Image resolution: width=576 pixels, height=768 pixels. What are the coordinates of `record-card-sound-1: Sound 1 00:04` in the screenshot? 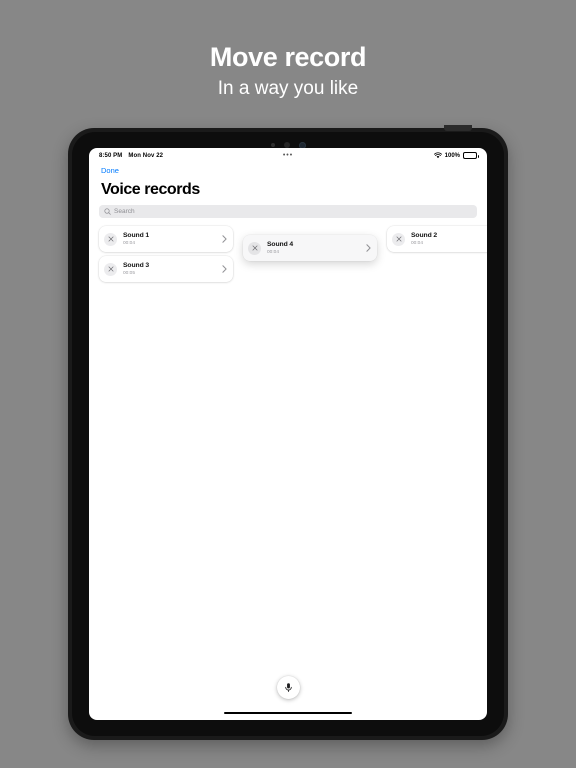 It's located at (166, 239).